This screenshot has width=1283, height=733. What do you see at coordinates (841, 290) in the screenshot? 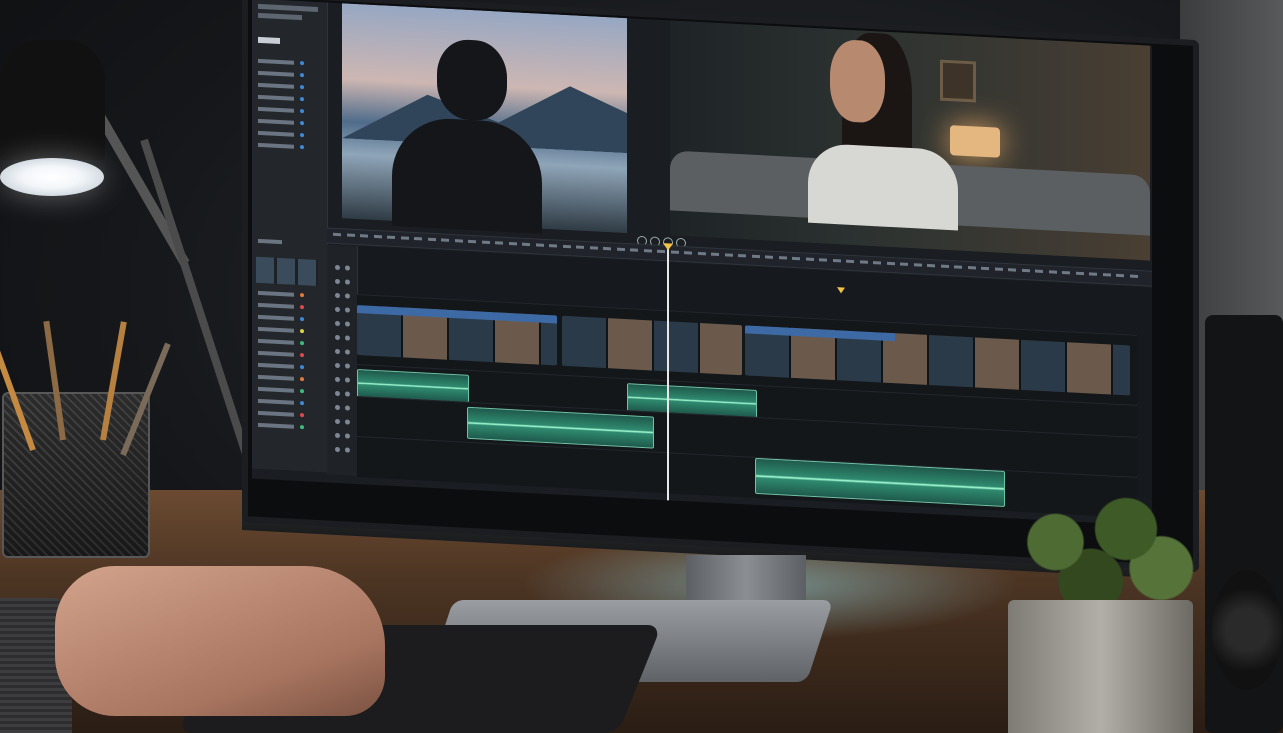
I see `timeline-marker` at bounding box center [841, 290].